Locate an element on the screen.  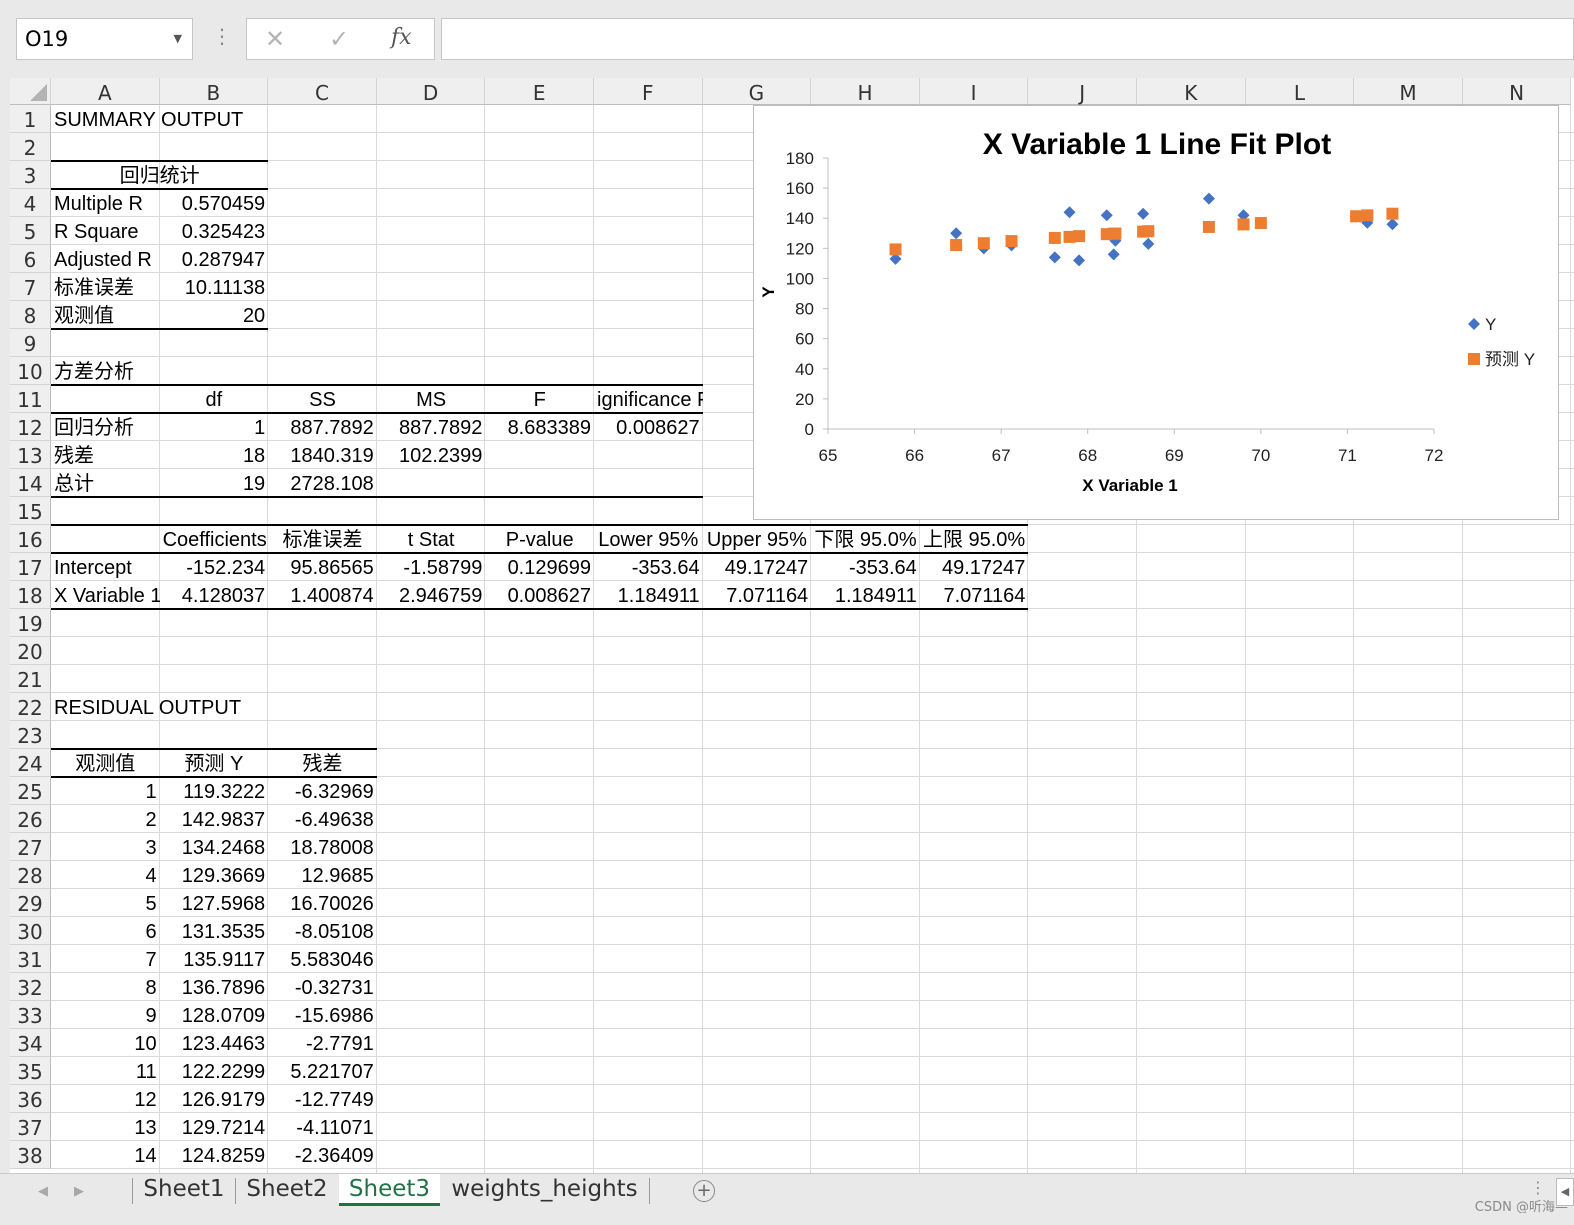
residual-cell: 131.3535 is located at coordinates (214, 931).